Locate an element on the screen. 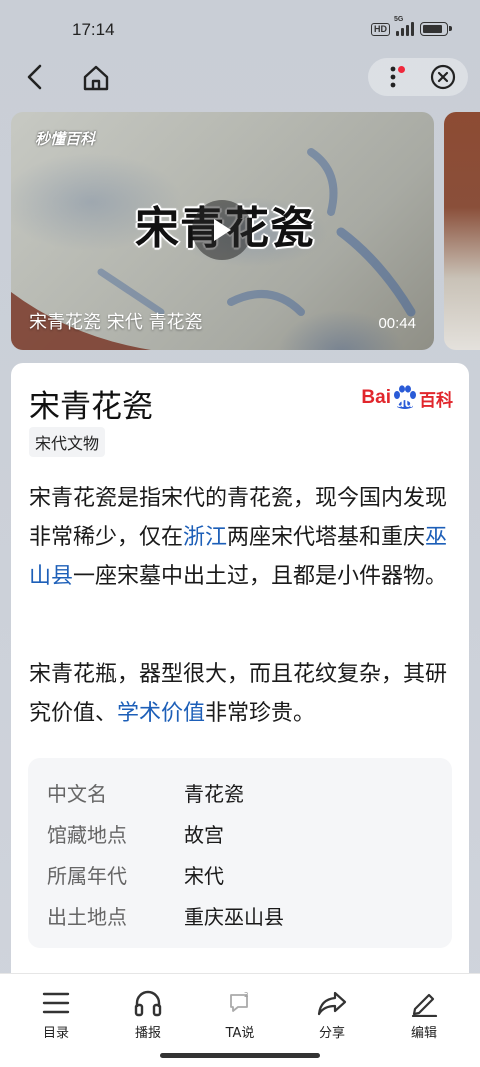 The image size is (480, 1067). paragraph-text: 两座宋代塔基和重庆 is located at coordinates (326, 537).